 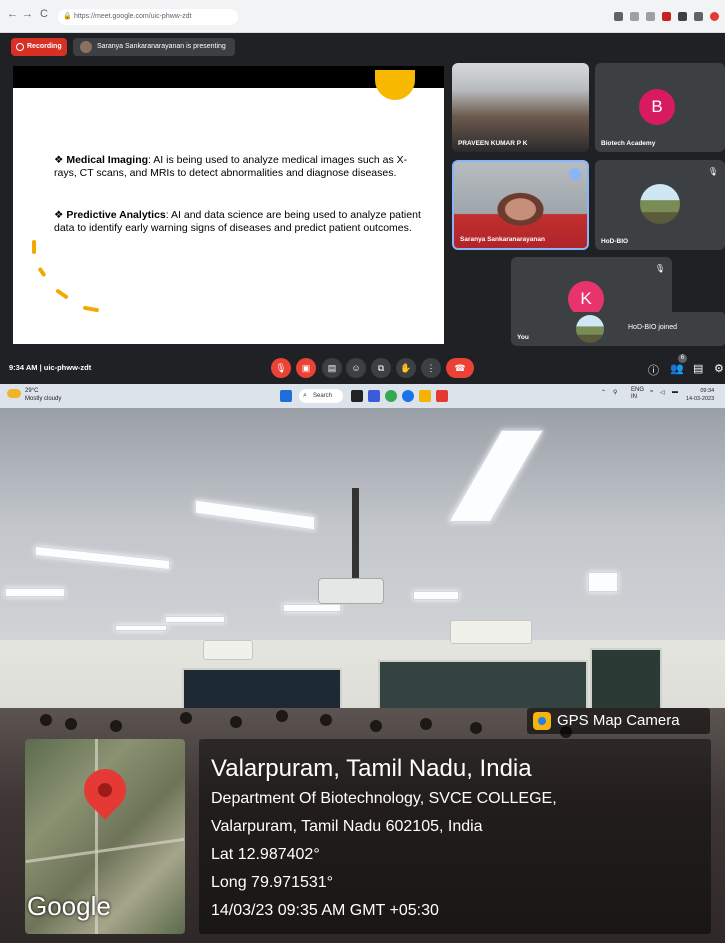 I want to click on map-road, so click(x=105, y=850).